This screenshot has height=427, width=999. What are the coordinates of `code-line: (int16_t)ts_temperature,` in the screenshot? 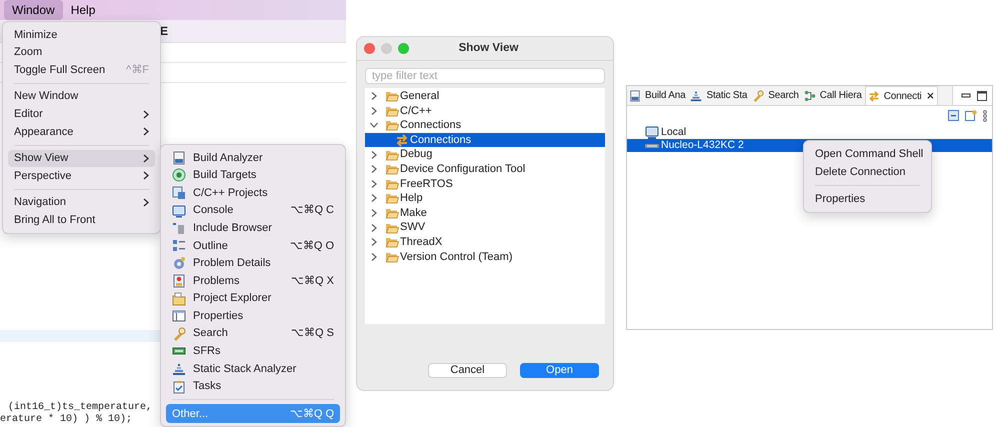 It's located at (80, 408).